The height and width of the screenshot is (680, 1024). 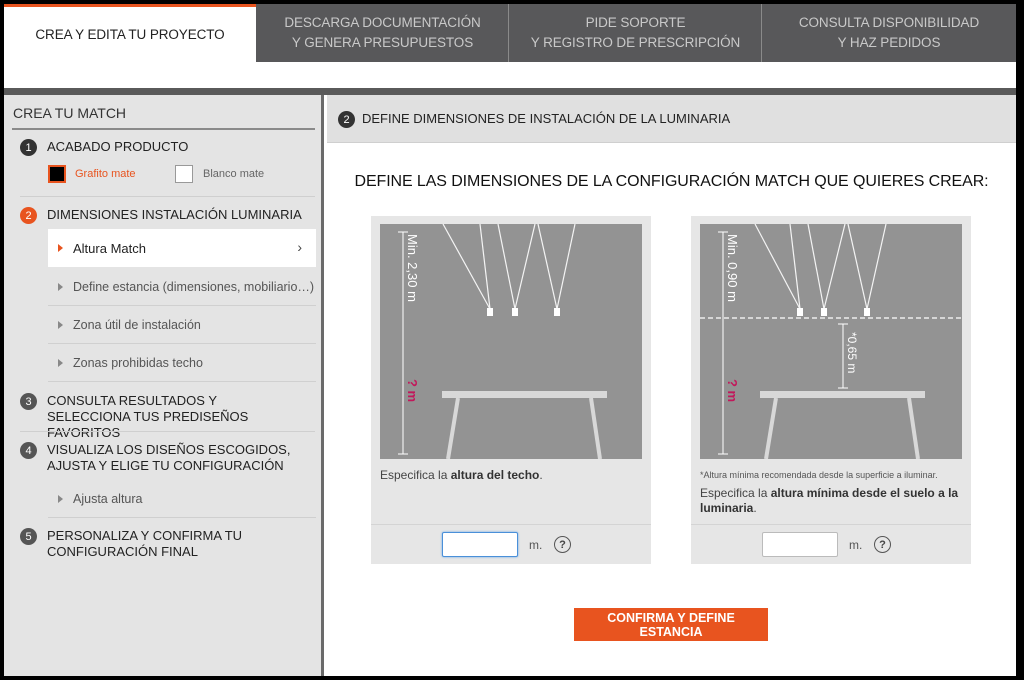 What do you see at coordinates (889, 22) in the screenshot?
I see `tab-label-line1: CONSULTA DISPONIBILIDAD` at bounding box center [889, 22].